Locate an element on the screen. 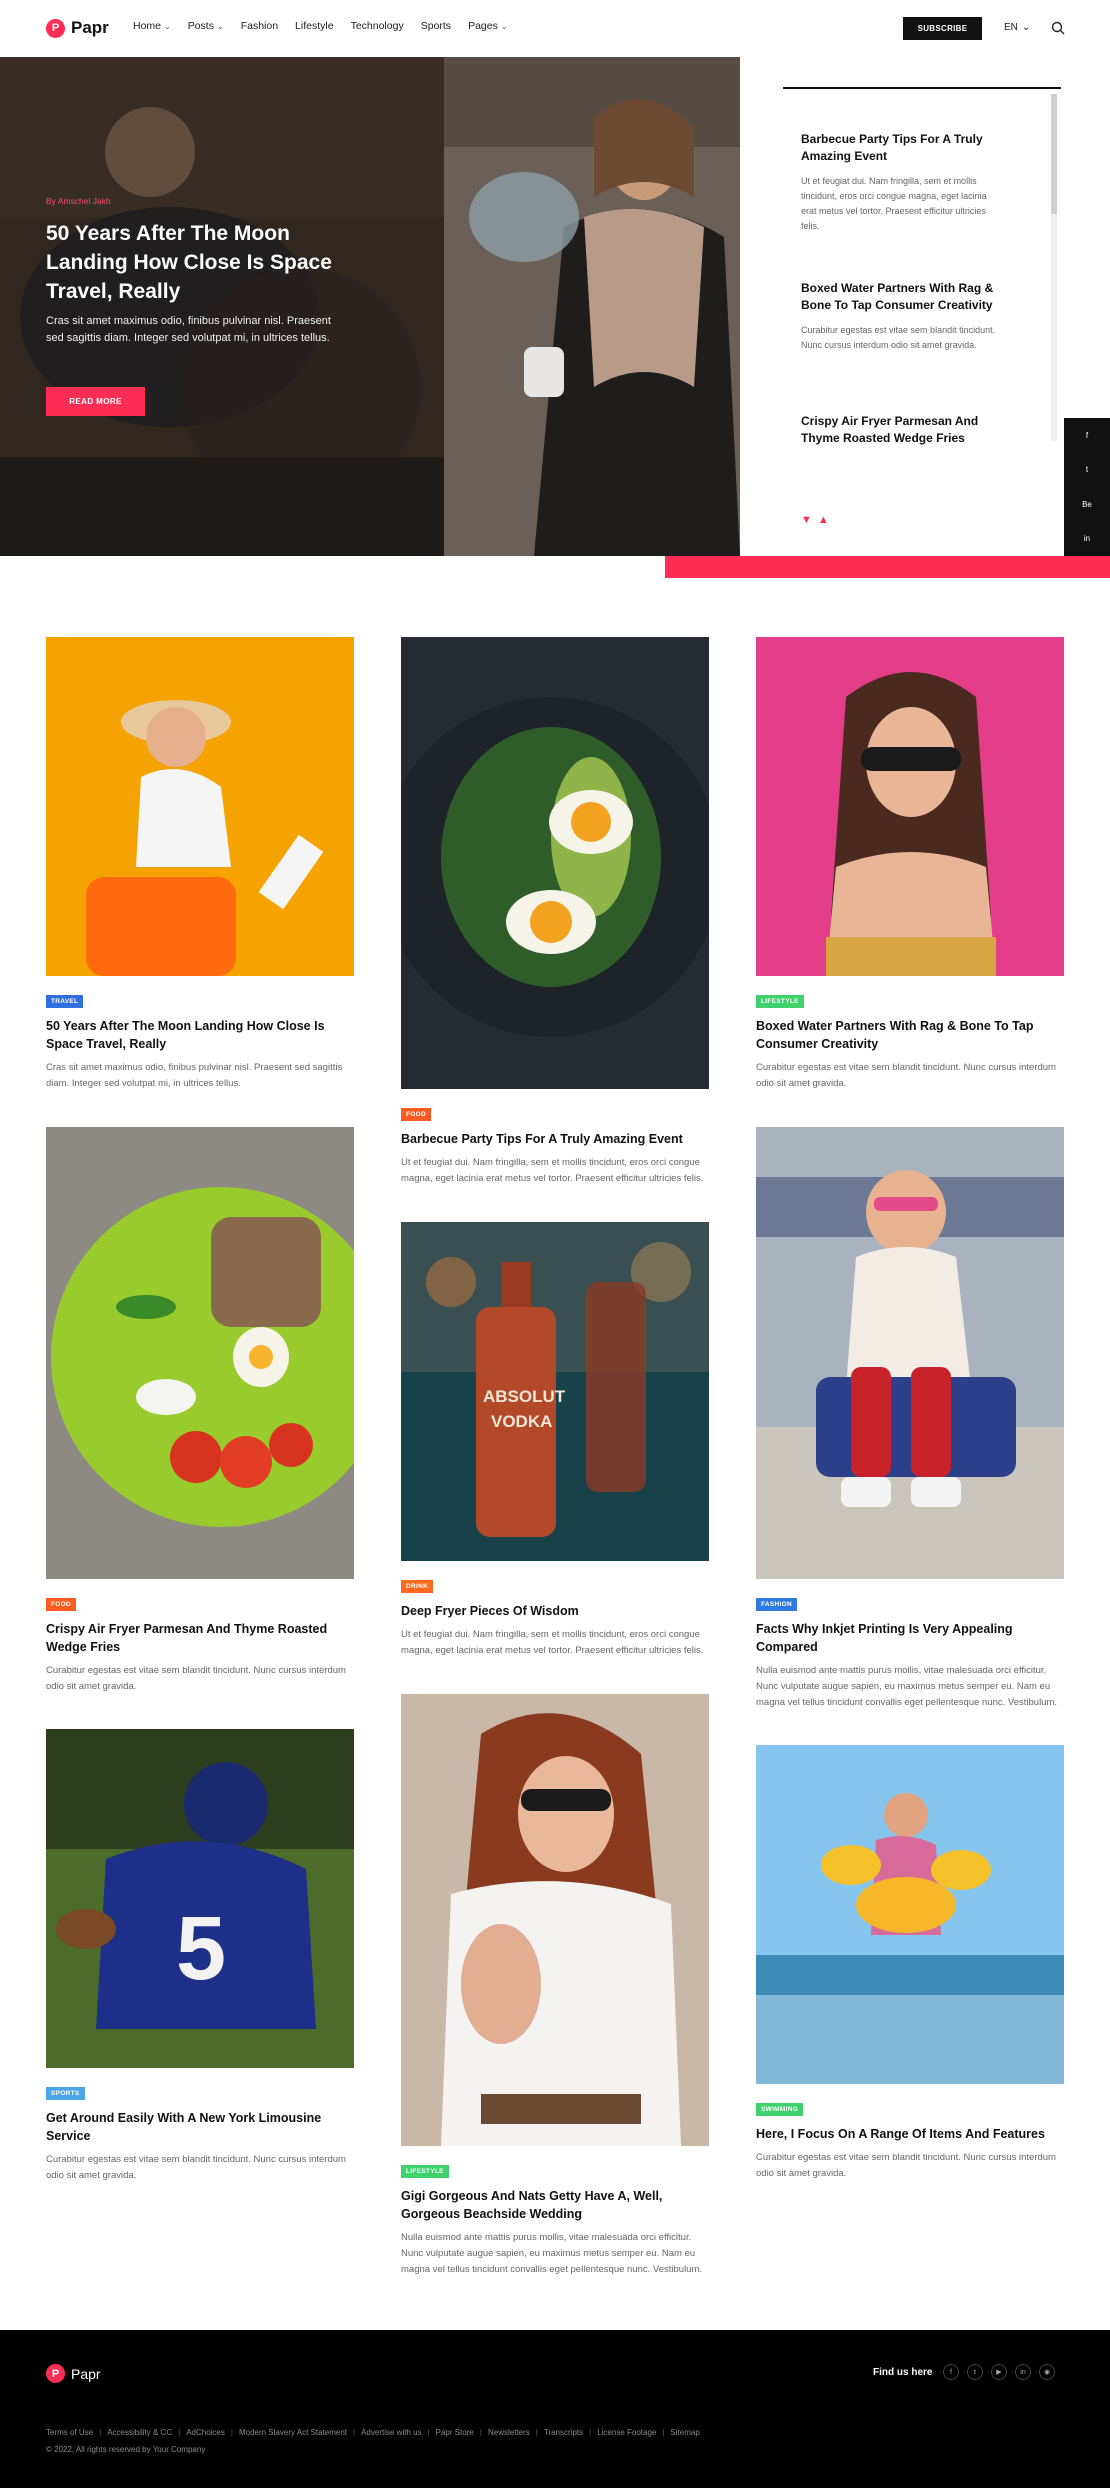 This screenshot has height=2488, width=1110. photo-girl-beach is located at coordinates (910, 1914).